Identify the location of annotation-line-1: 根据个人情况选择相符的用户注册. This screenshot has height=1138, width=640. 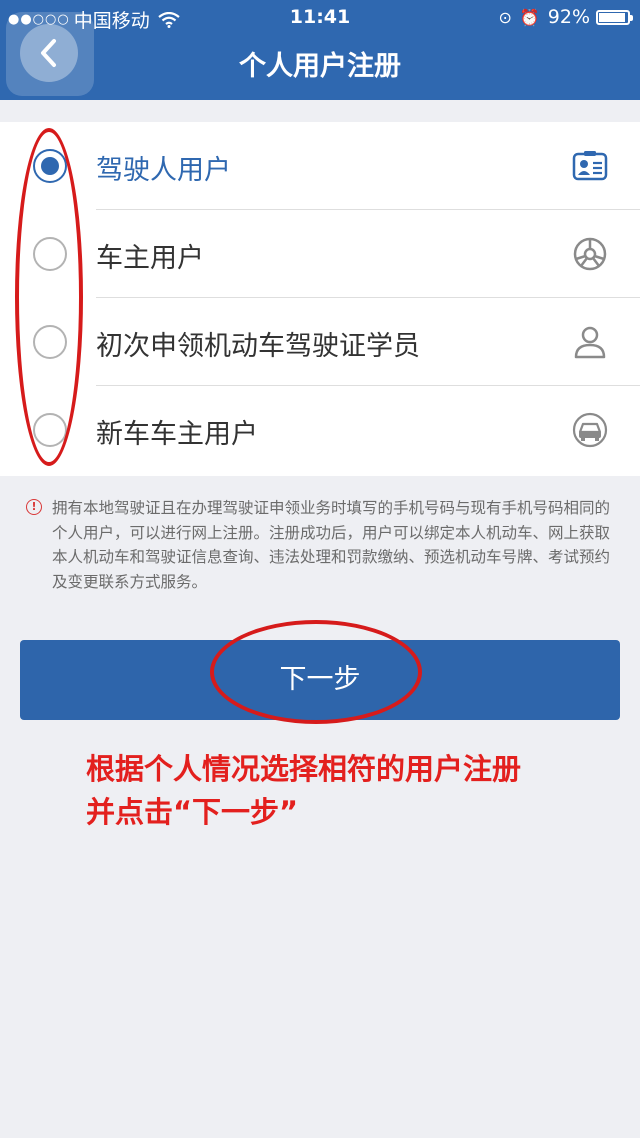
(304, 769).